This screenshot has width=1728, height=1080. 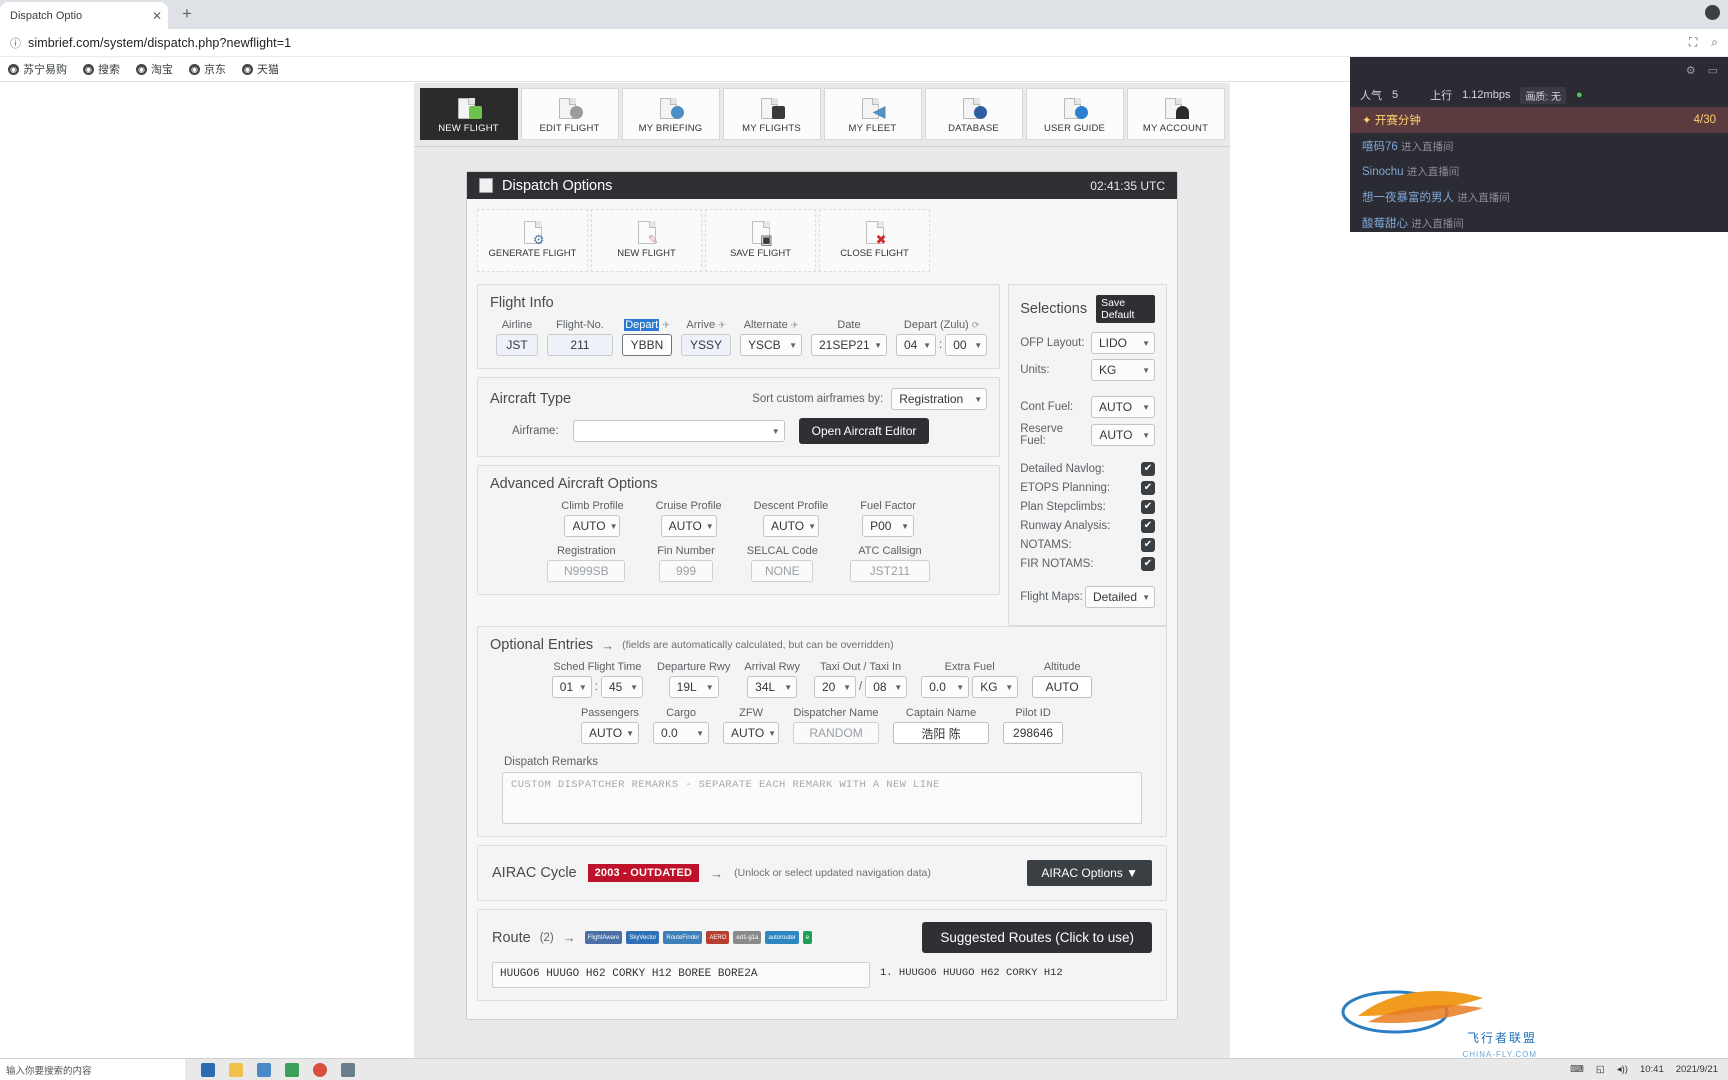 What do you see at coordinates (1033, 733) in the screenshot?
I see `pilot-id-input: 298646` at bounding box center [1033, 733].